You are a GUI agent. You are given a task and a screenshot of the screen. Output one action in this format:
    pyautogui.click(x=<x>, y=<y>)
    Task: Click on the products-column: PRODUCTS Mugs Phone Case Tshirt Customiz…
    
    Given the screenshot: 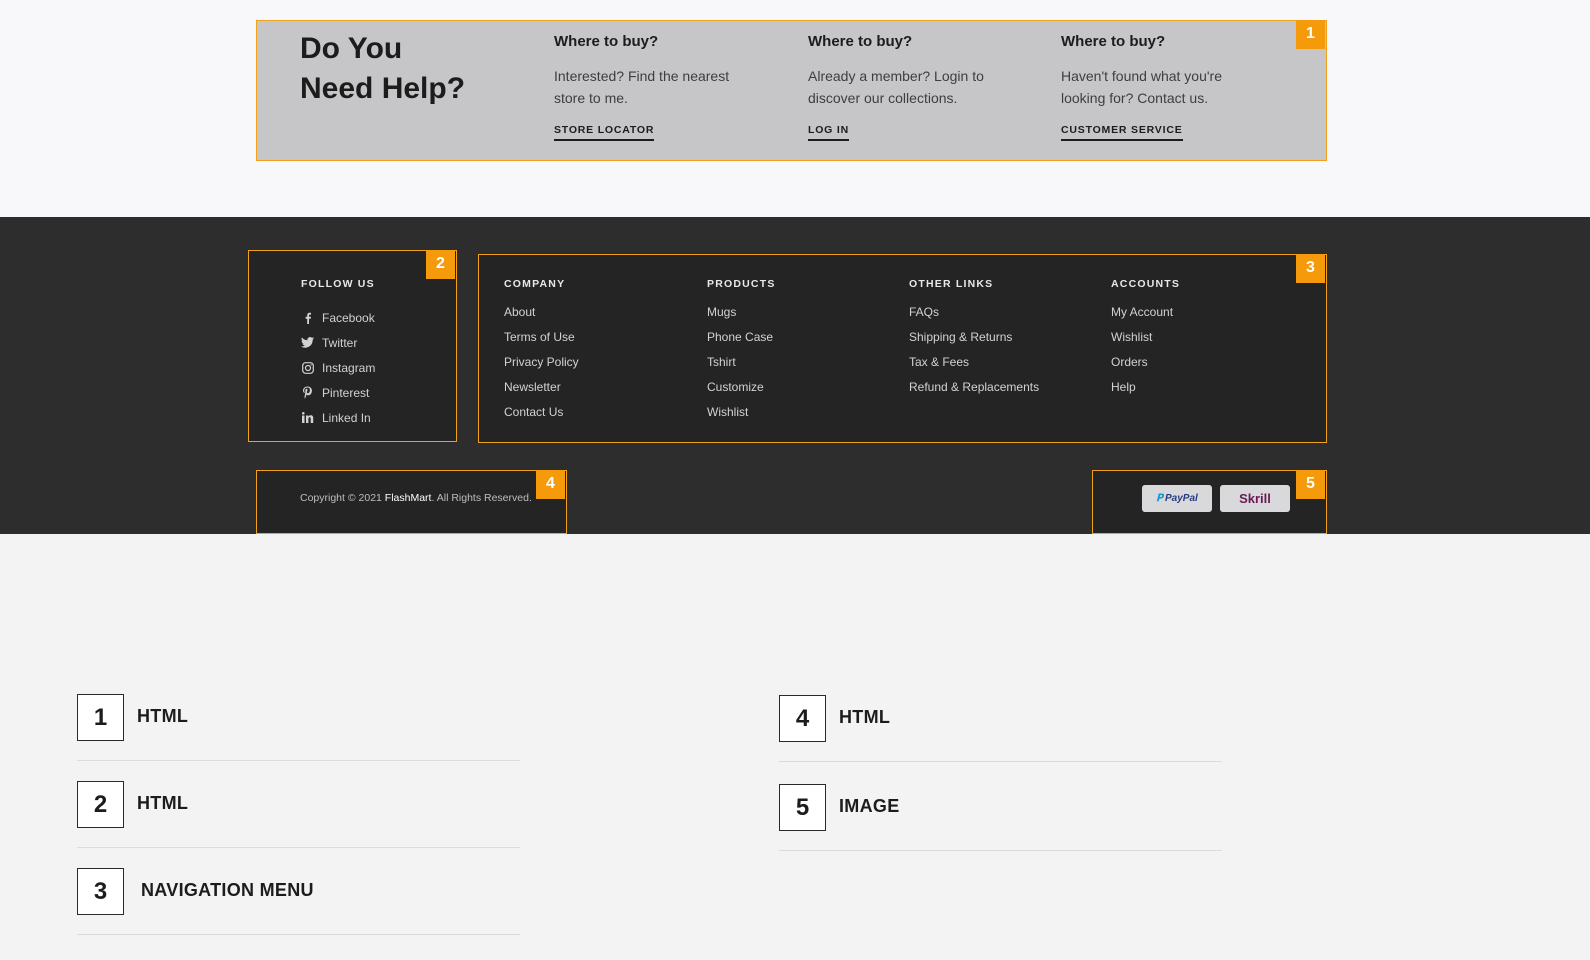 What is the action you would take?
    pyautogui.click(x=741, y=354)
    